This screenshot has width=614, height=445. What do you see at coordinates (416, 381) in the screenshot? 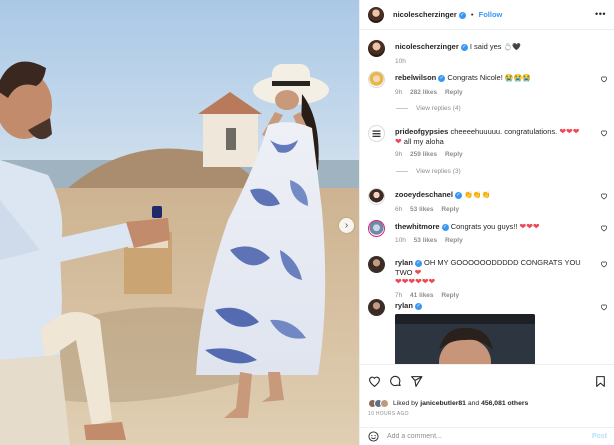
I see `share-icon` at bounding box center [416, 381].